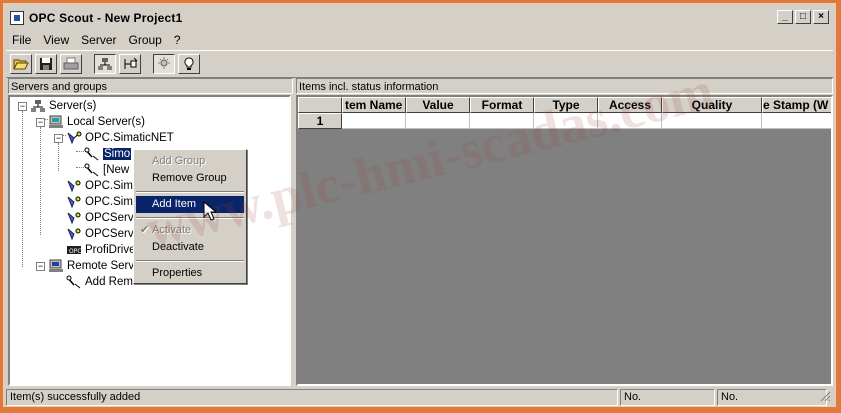  Describe the element at coordinates (105, 64) in the screenshot. I see `servers-view-button` at that location.